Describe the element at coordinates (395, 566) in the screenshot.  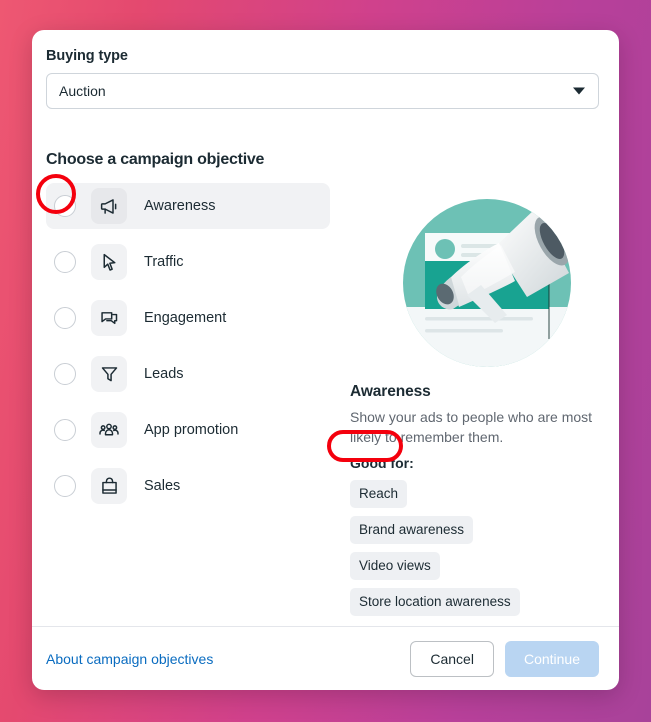
I see `tag-video-views: Video views` at that location.